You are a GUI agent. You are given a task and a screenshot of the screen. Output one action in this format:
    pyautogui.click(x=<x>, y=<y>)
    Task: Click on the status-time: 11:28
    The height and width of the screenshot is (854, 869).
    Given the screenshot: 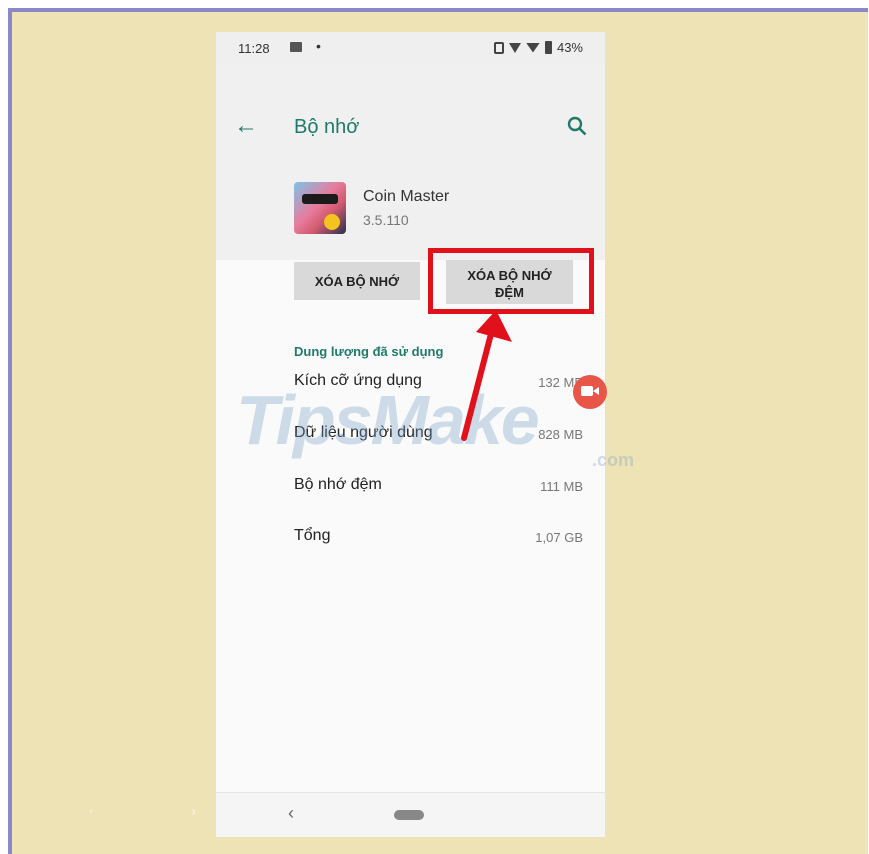 What is the action you would take?
    pyautogui.click(x=254, y=48)
    